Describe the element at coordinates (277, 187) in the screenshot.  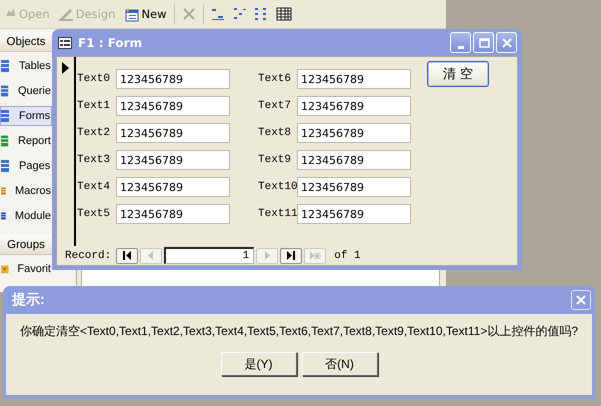
I see `field-label: Text10` at that location.